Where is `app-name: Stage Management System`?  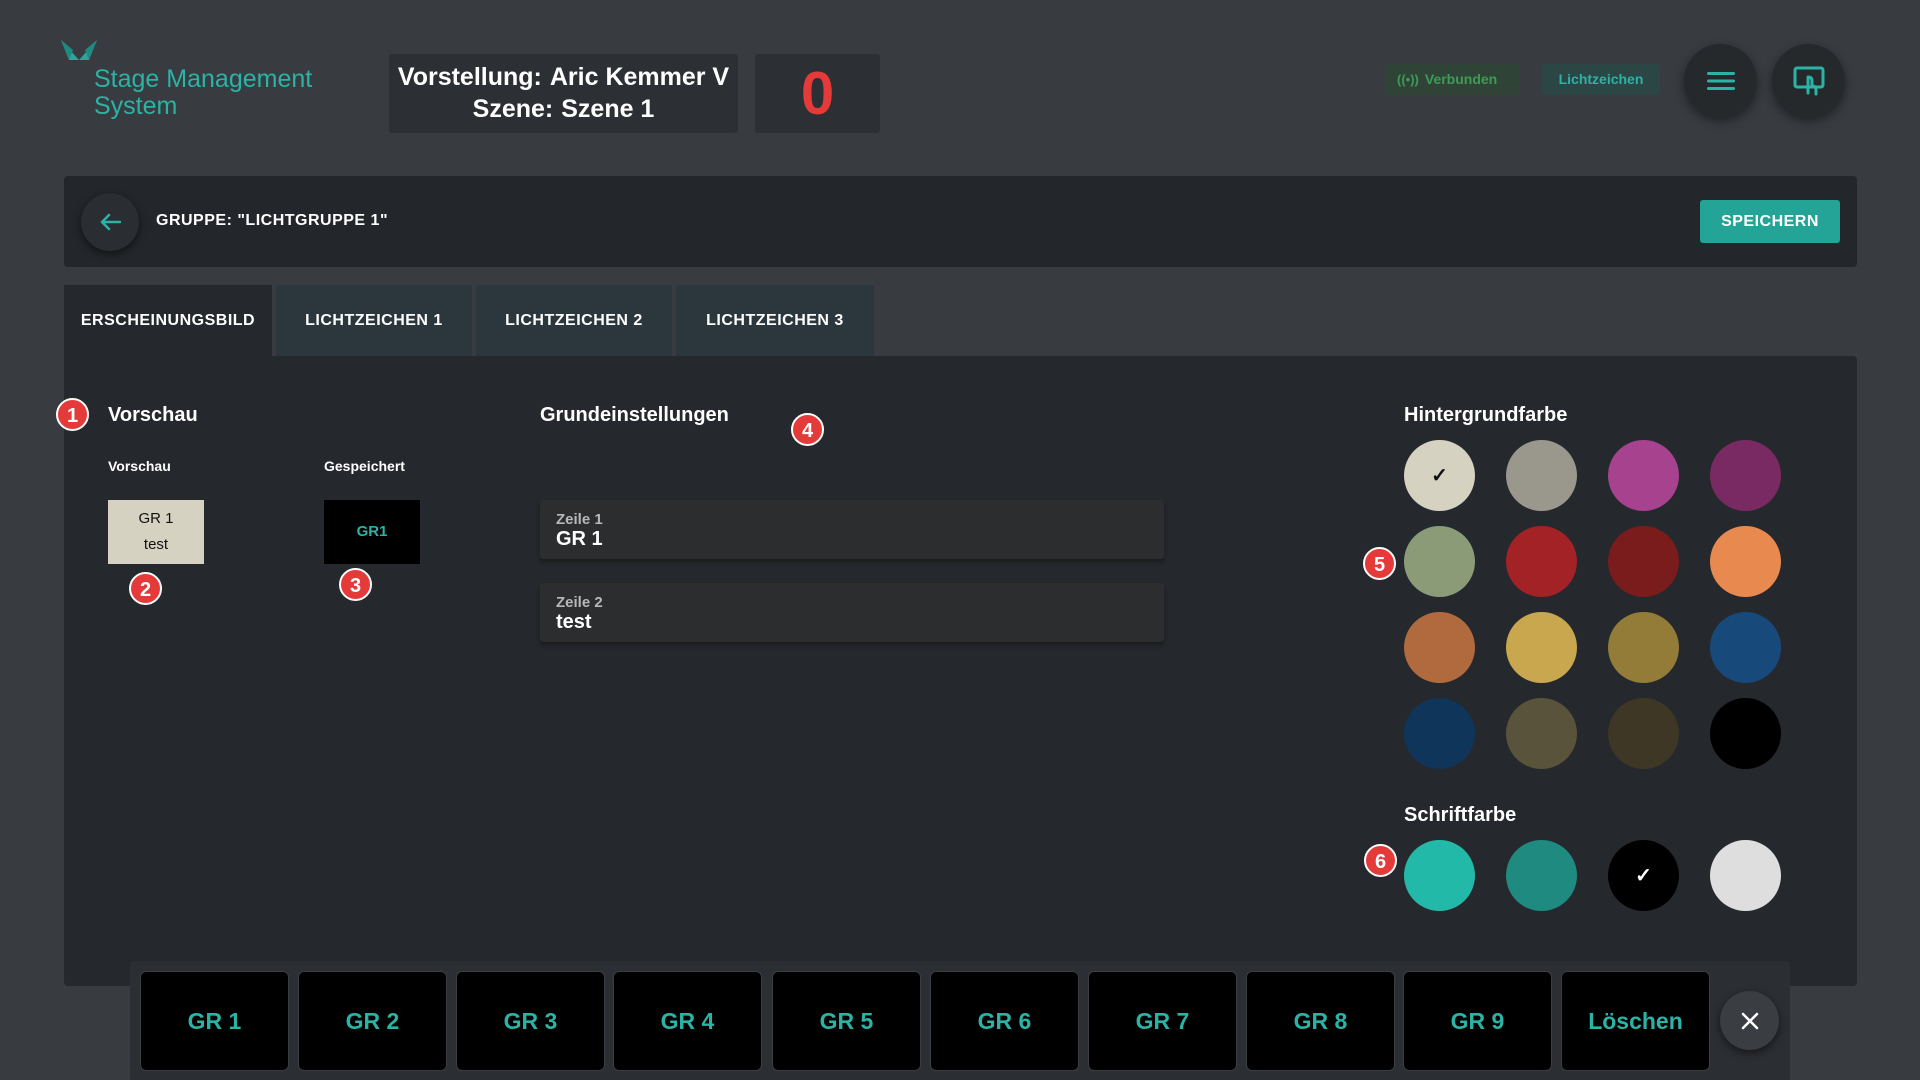
app-name: Stage Management System is located at coordinates (203, 93).